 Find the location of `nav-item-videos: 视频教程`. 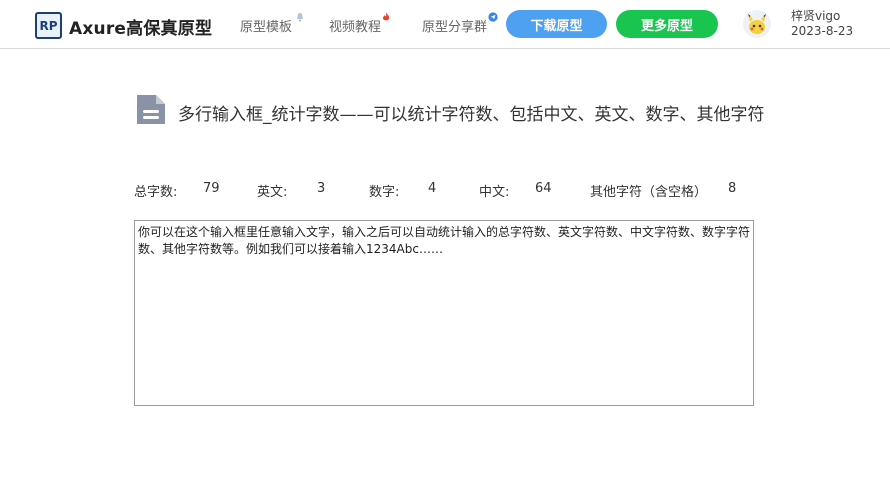

nav-item-videos: 视频教程 is located at coordinates (355, 25).